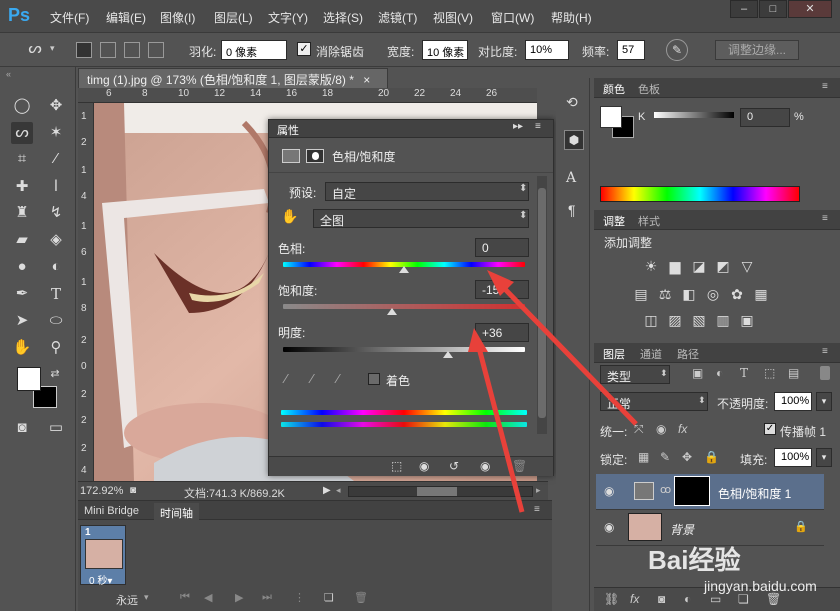 The image size is (840, 611). Describe the element at coordinates (478, 340) in the screenshot. I see `arrow-head-lightness` at that location.